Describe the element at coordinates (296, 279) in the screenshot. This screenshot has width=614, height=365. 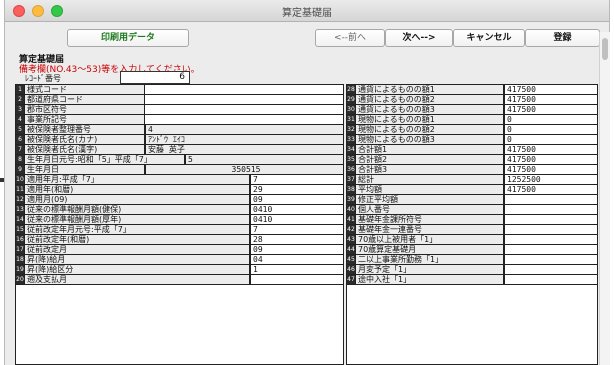
I see `retro-payment-month-field` at that location.